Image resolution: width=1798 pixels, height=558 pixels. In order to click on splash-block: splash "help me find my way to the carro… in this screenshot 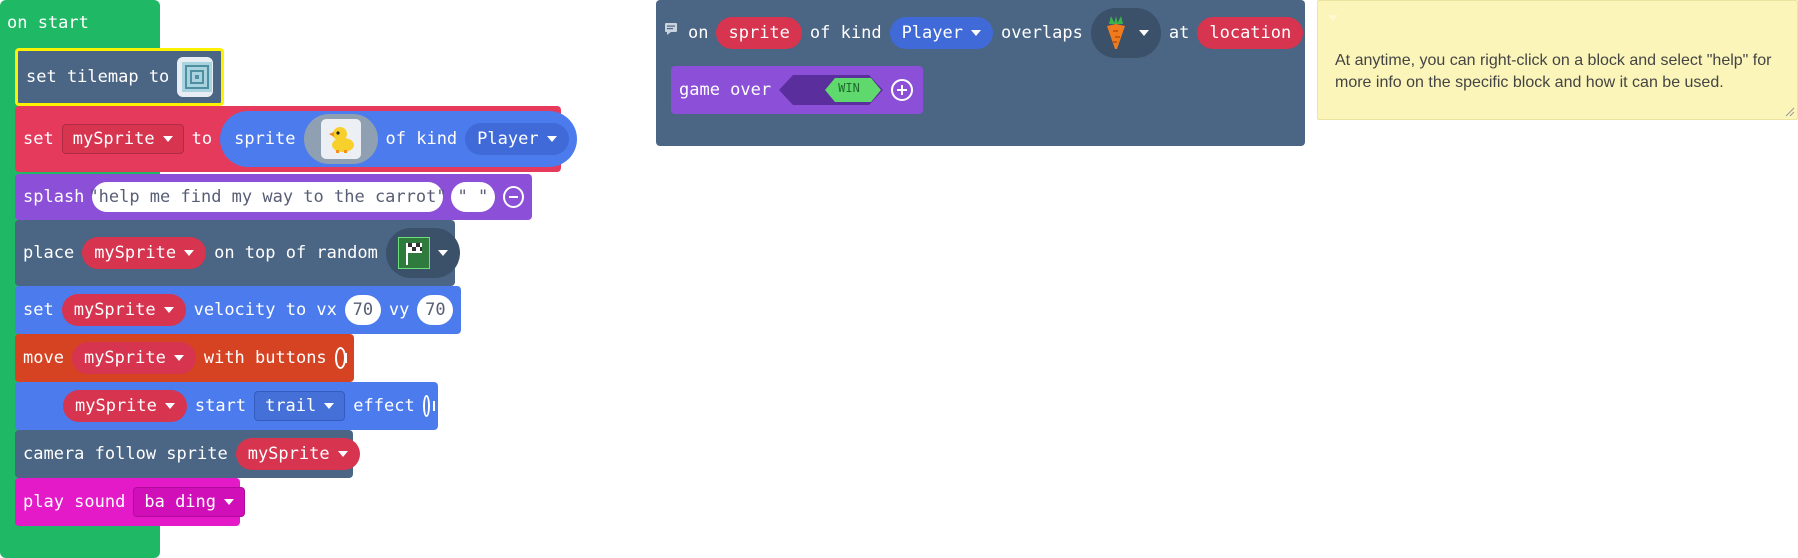, I will do `click(273, 197)`.